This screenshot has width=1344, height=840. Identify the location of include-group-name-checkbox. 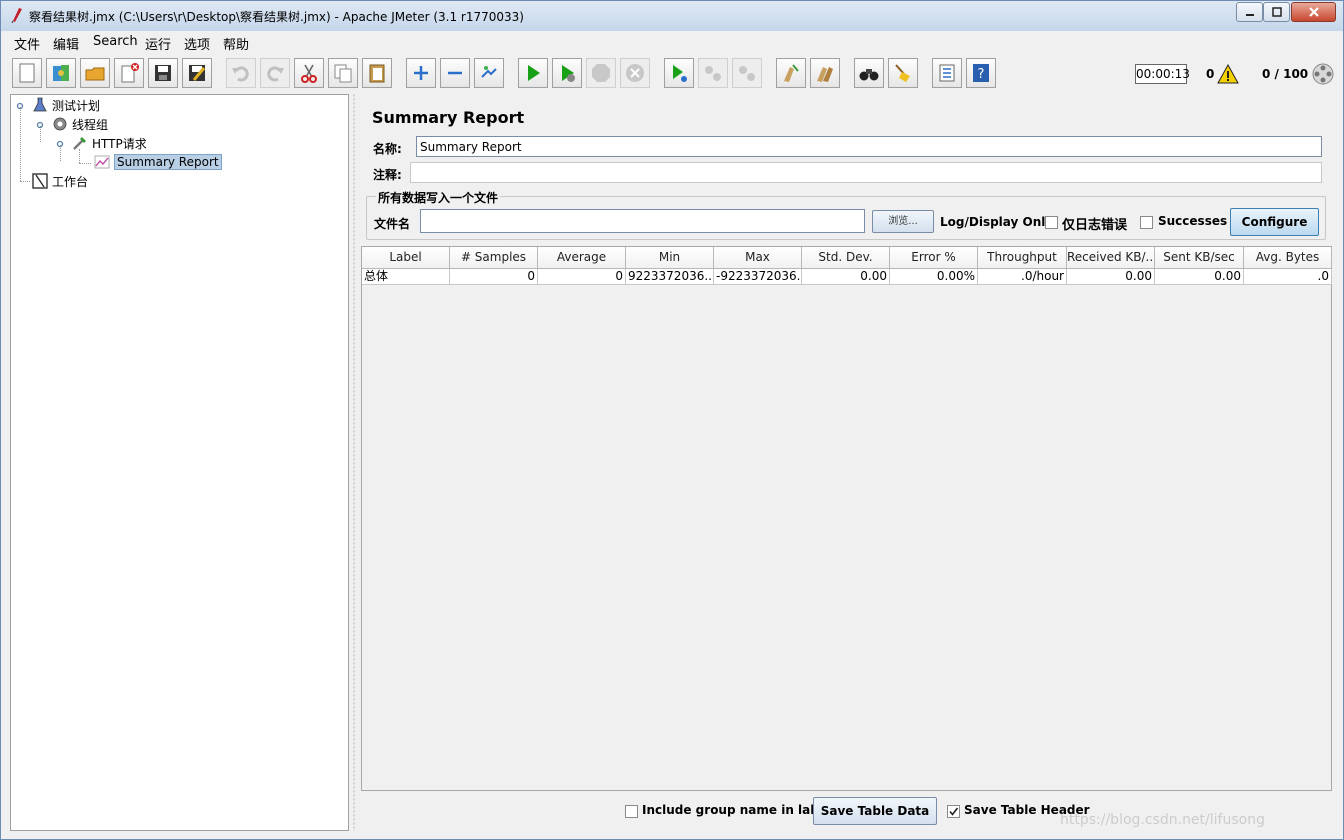
(631, 811).